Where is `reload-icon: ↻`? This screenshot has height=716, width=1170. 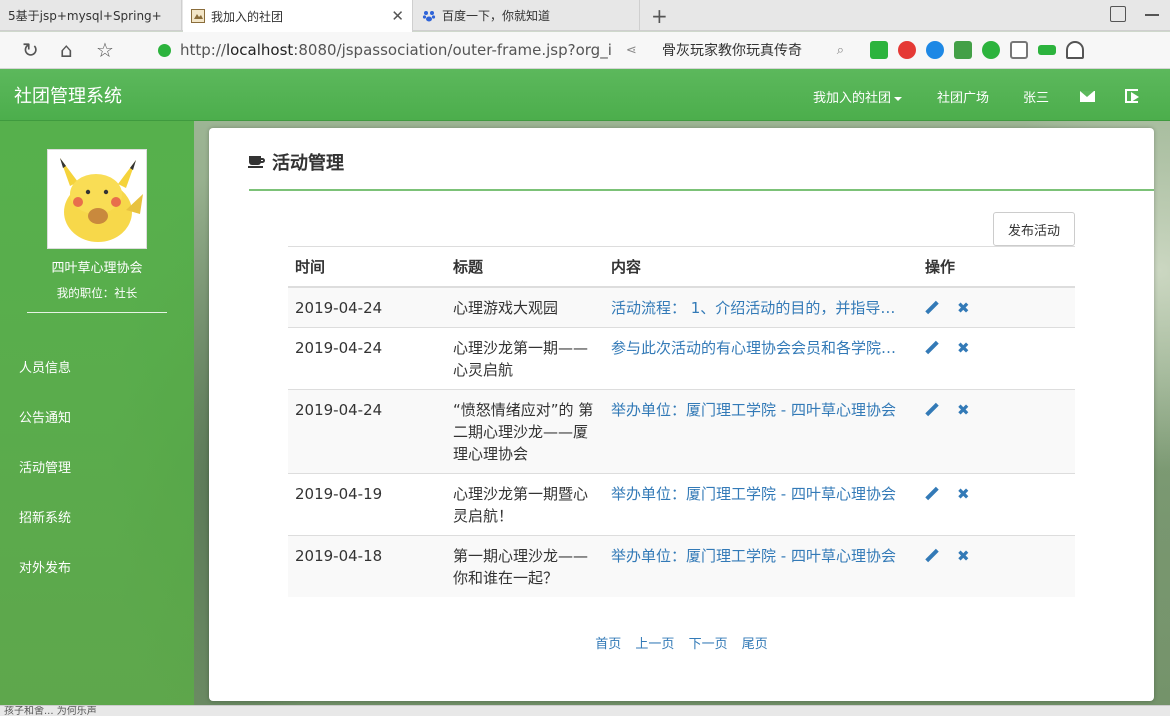 reload-icon: ↻ is located at coordinates (30, 50).